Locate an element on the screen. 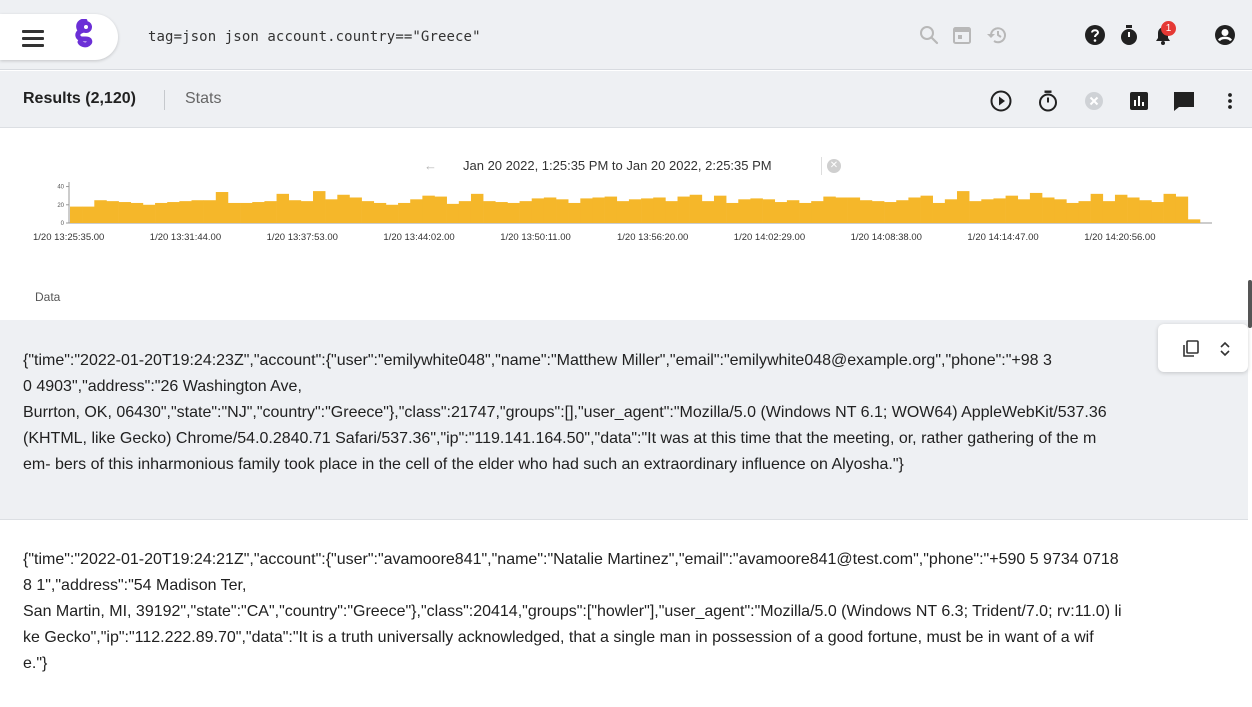 This screenshot has height=707, width=1252. more-vert-icon is located at coordinates (1230, 101).